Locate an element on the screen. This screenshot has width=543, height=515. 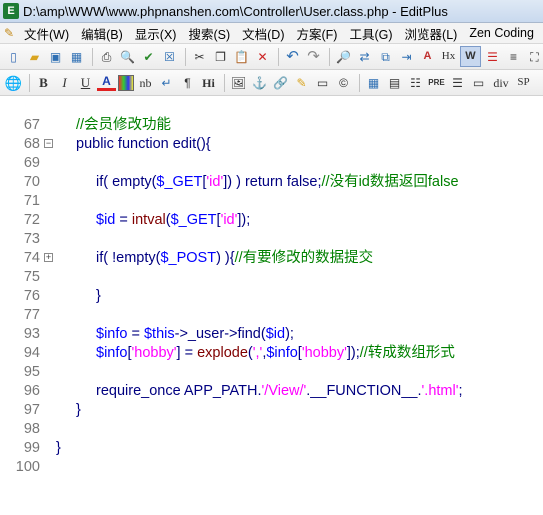
code-line: 72 is located at coordinates (271, 210).